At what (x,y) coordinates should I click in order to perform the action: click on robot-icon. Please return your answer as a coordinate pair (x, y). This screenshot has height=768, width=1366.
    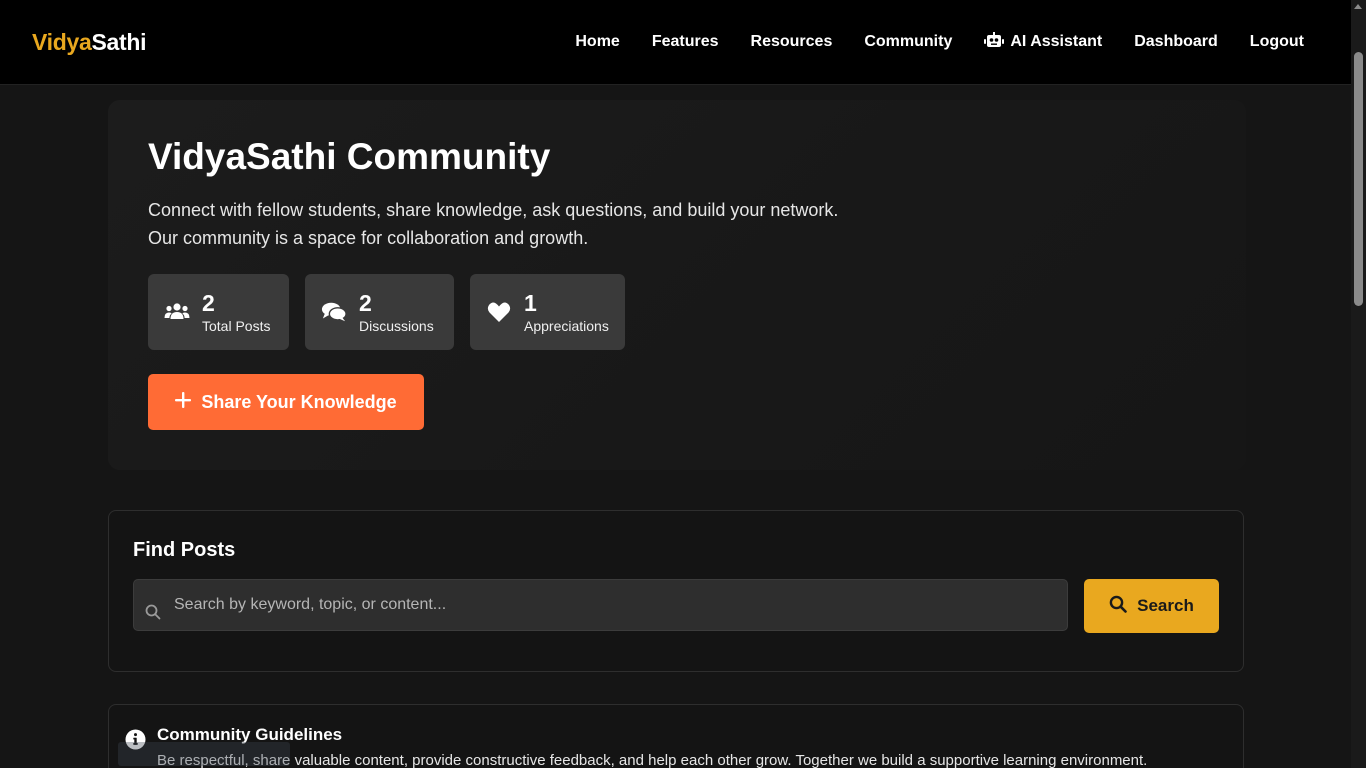
    Looking at the image, I should click on (994, 42).